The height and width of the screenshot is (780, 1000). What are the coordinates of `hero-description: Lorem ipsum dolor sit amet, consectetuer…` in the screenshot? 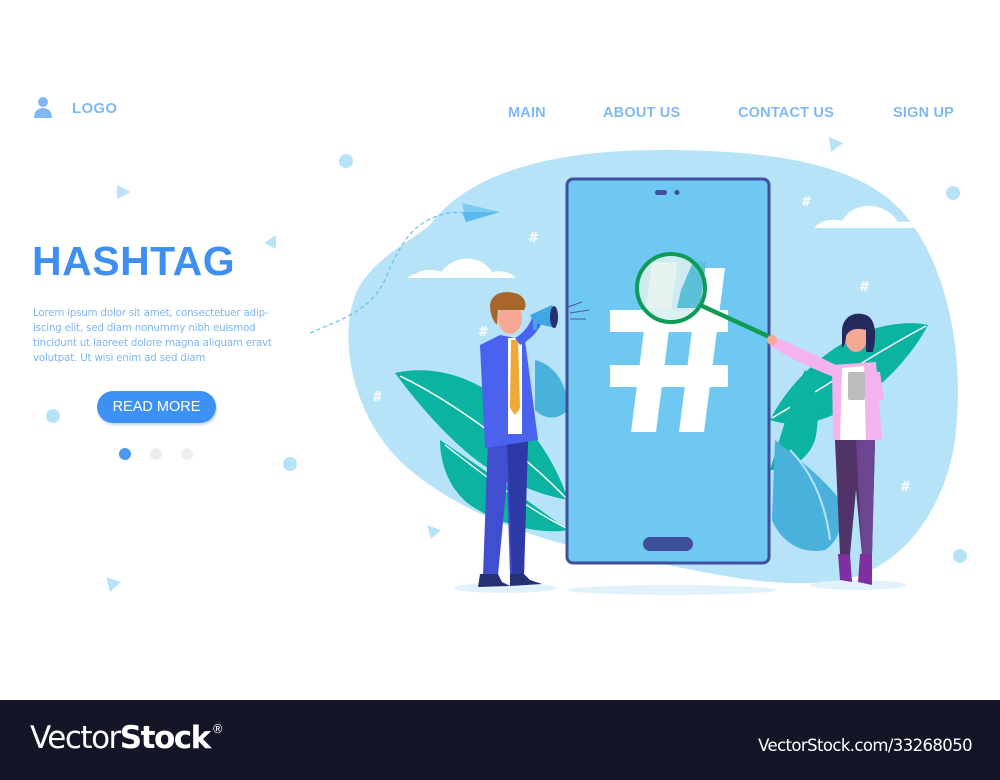 It's located at (152, 336).